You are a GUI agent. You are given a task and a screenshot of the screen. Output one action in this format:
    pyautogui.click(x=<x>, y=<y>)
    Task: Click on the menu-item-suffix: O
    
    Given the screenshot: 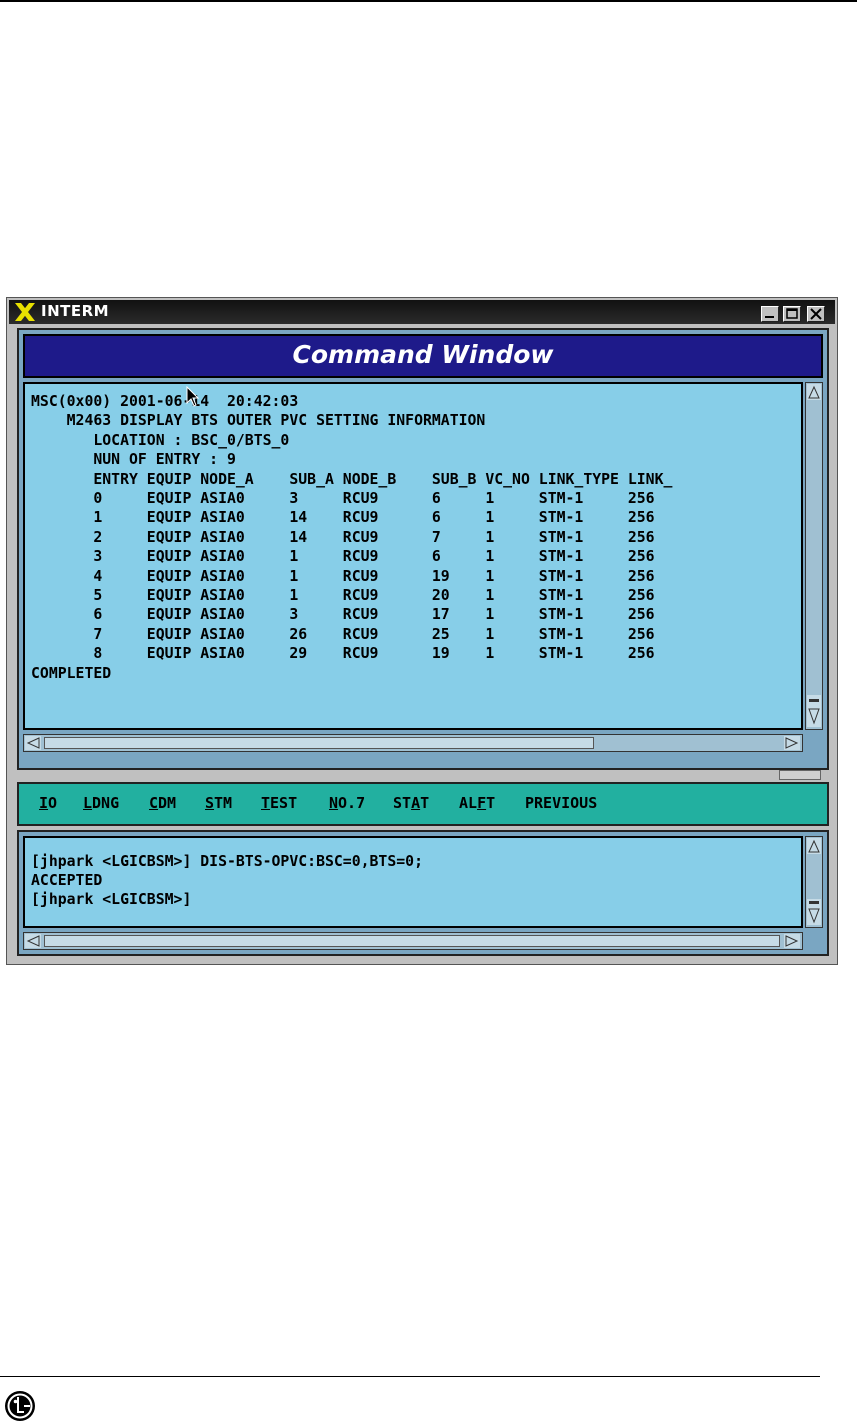 What is the action you would take?
    pyautogui.click(x=53, y=803)
    